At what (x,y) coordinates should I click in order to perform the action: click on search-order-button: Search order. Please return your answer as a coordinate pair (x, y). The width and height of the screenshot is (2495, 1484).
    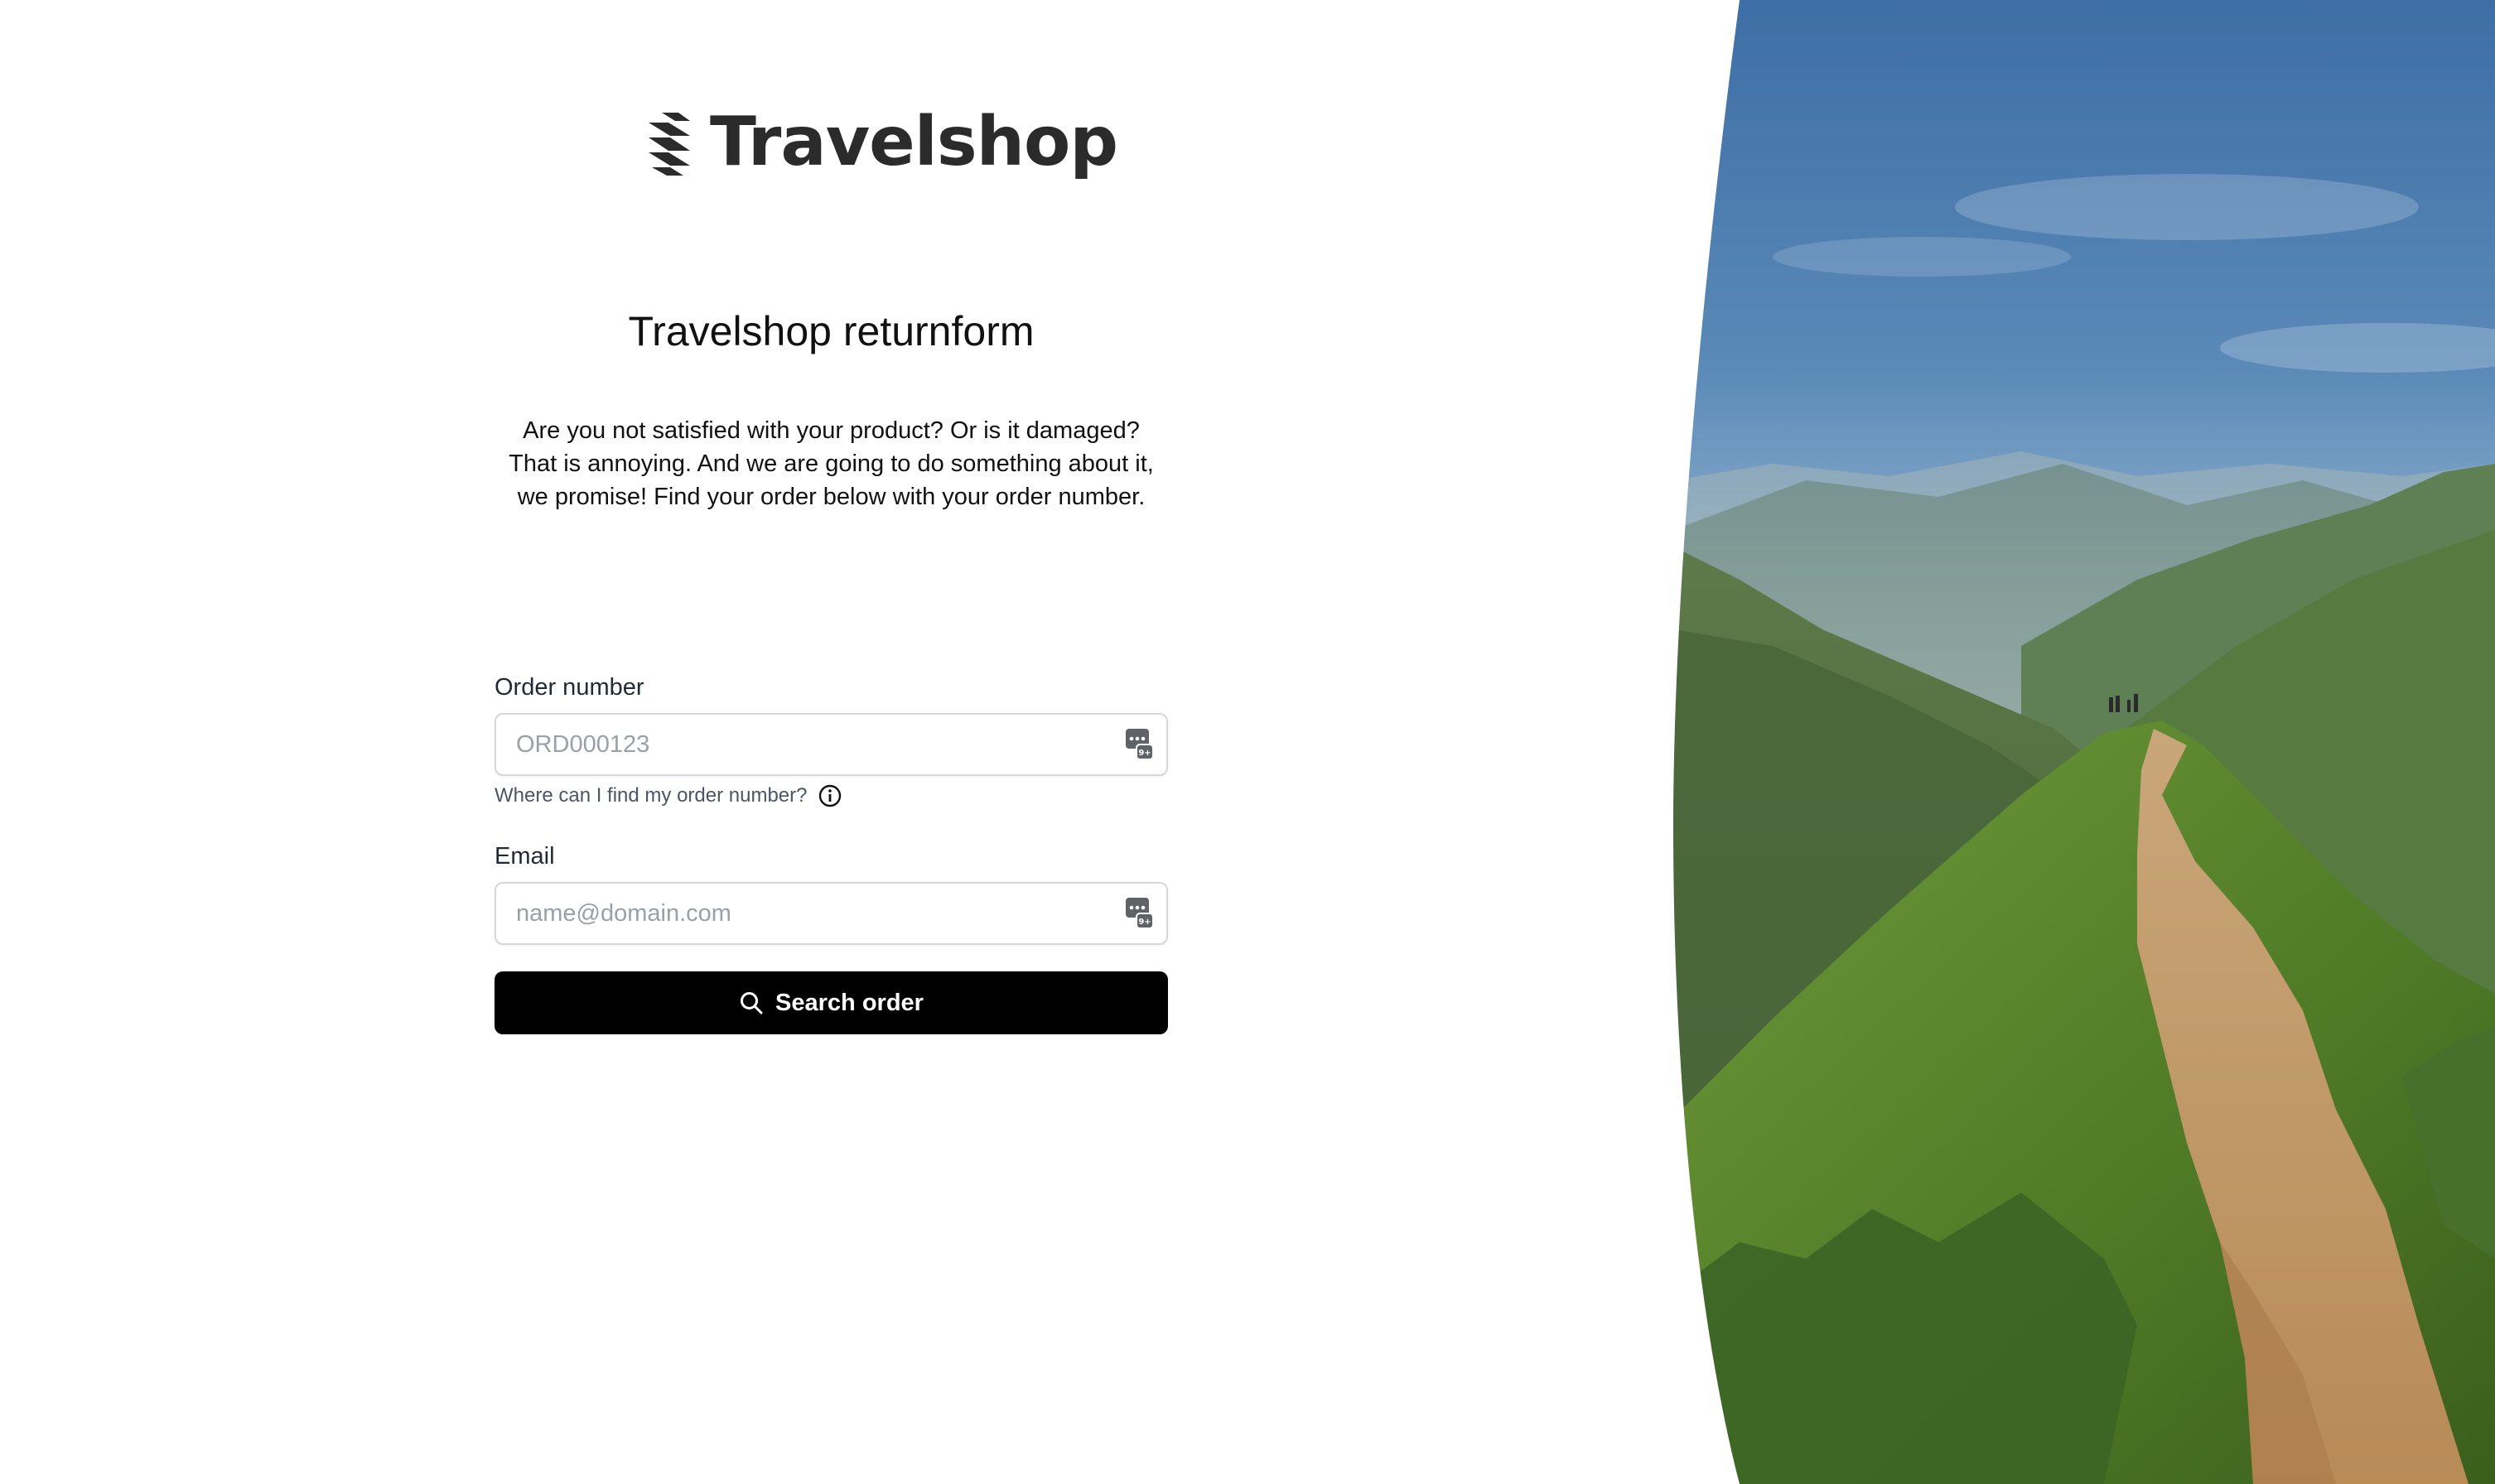
    Looking at the image, I should click on (831, 1002).